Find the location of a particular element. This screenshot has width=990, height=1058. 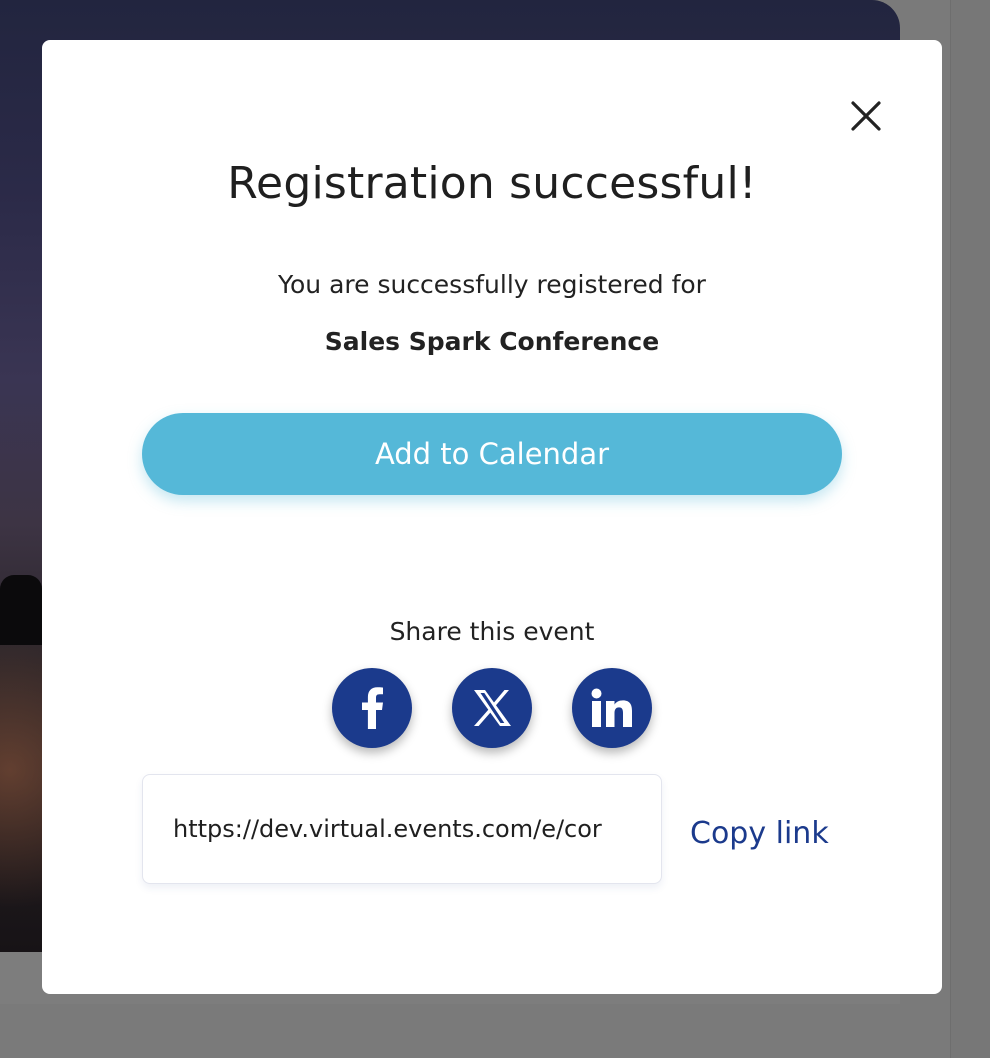

background-scrollbar is located at coordinates (970, 529).